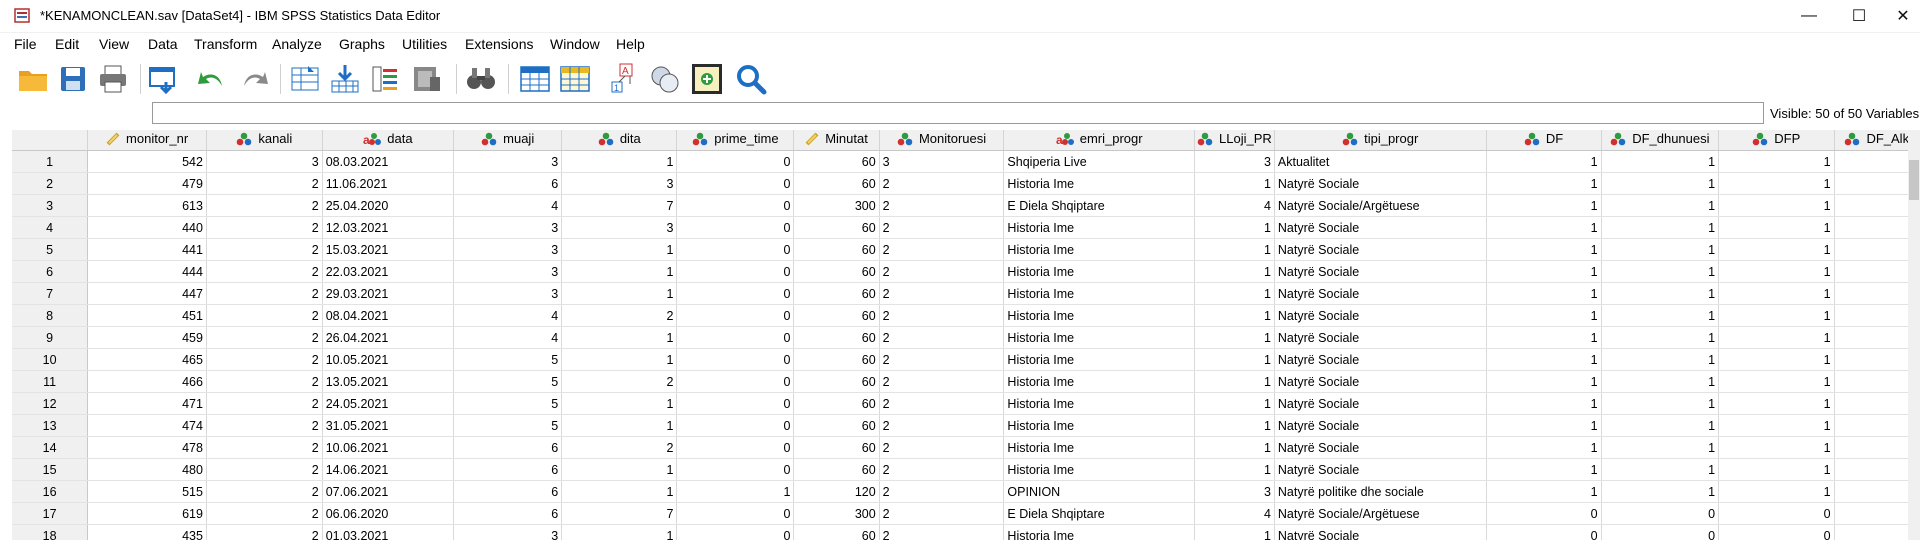  I want to click on grid-cell: 07.06.2021, so click(388, 491).